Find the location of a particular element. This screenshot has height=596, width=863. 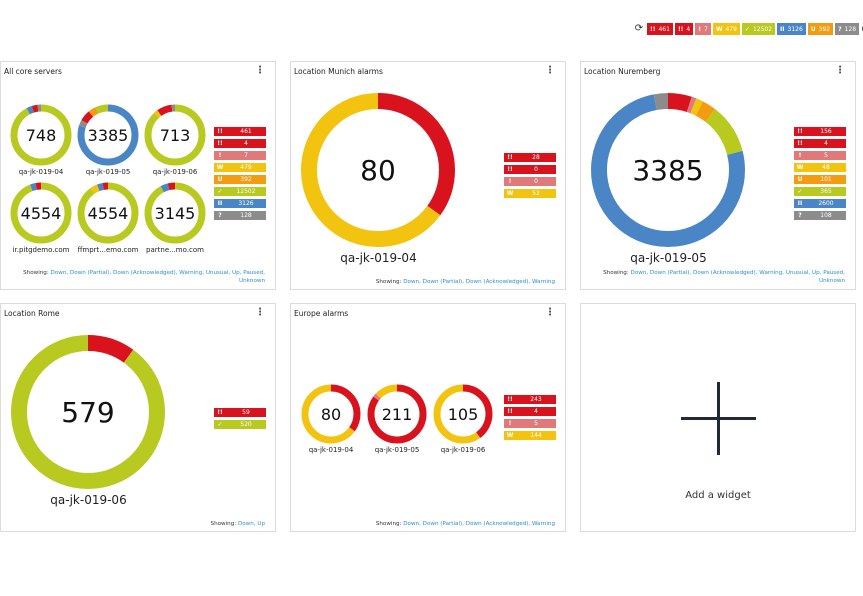

server-donut: 211 is located at coordinates (397, 414).